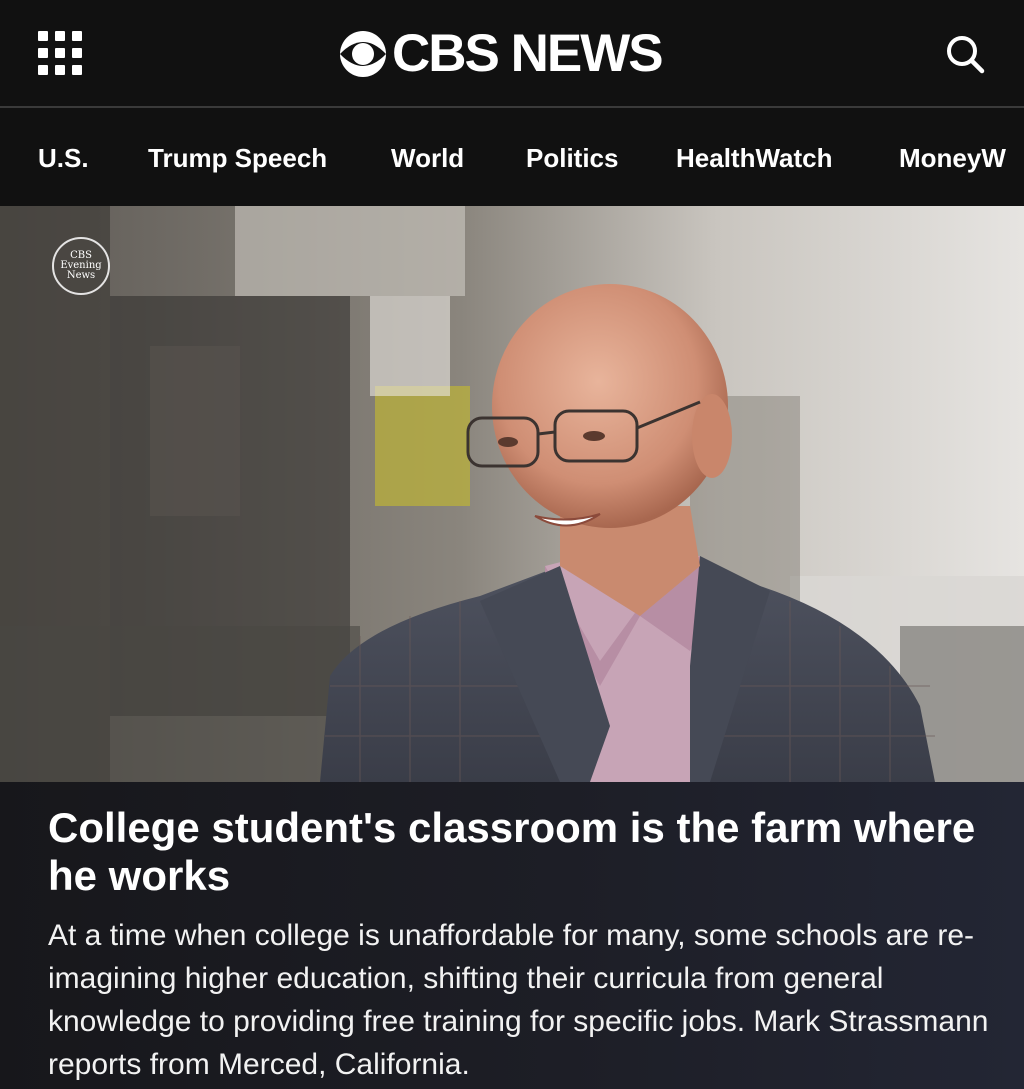  What do you see at coordinates (237, 158) in the screenshot?
I see `nav-item-trump-speech: Trump Speech` at bounding box center [237, 158].